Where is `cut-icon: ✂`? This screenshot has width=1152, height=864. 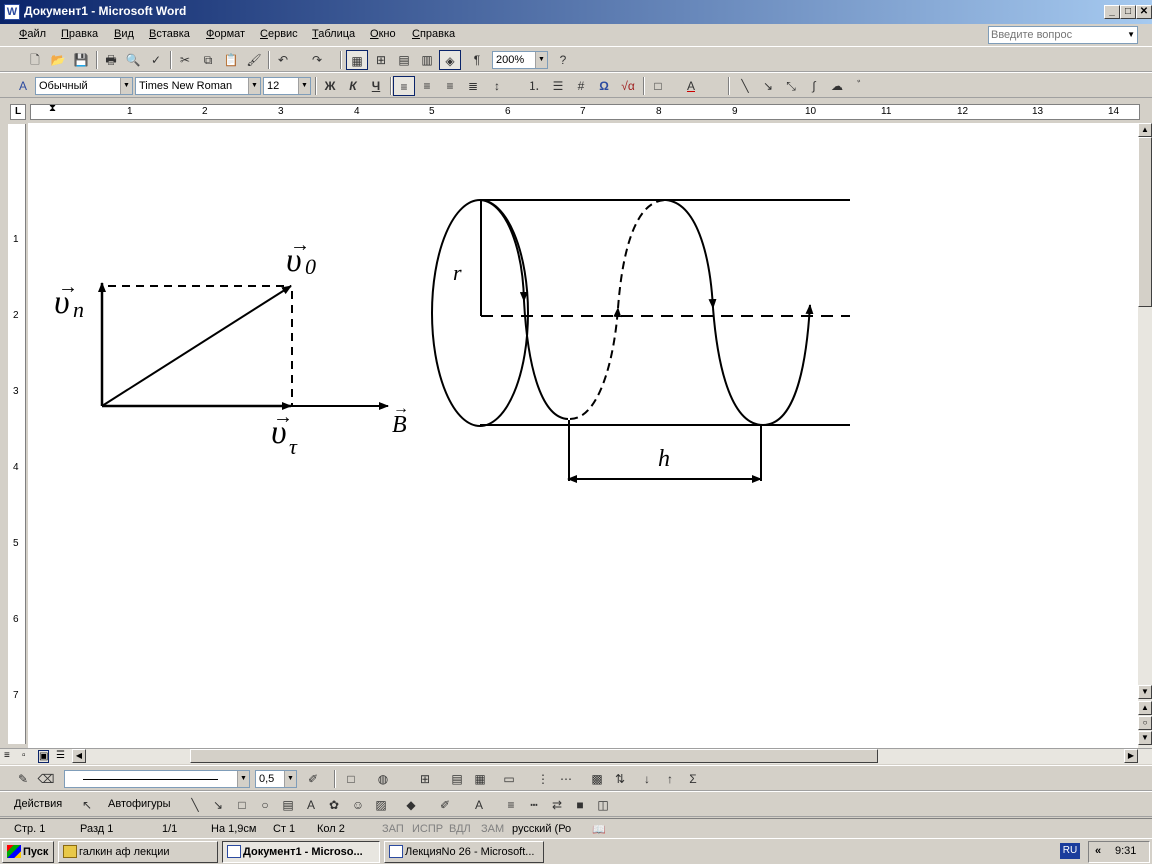
cut-icon: ✂ is located at coordinates (185, 60).